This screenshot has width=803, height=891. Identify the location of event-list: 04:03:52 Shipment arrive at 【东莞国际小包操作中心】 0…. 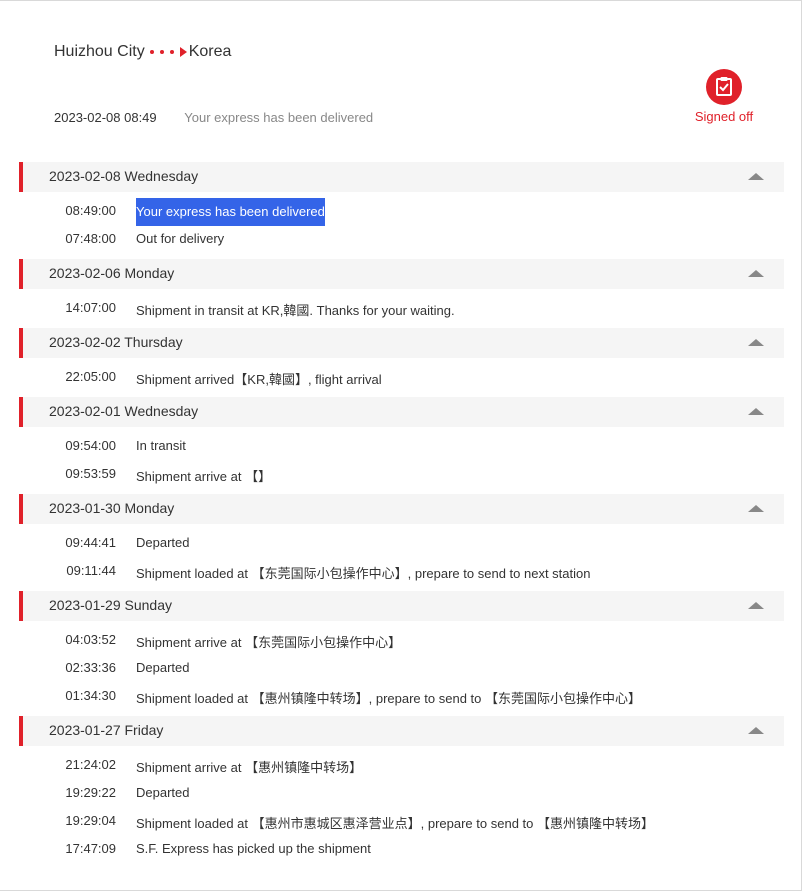
(401, 666).